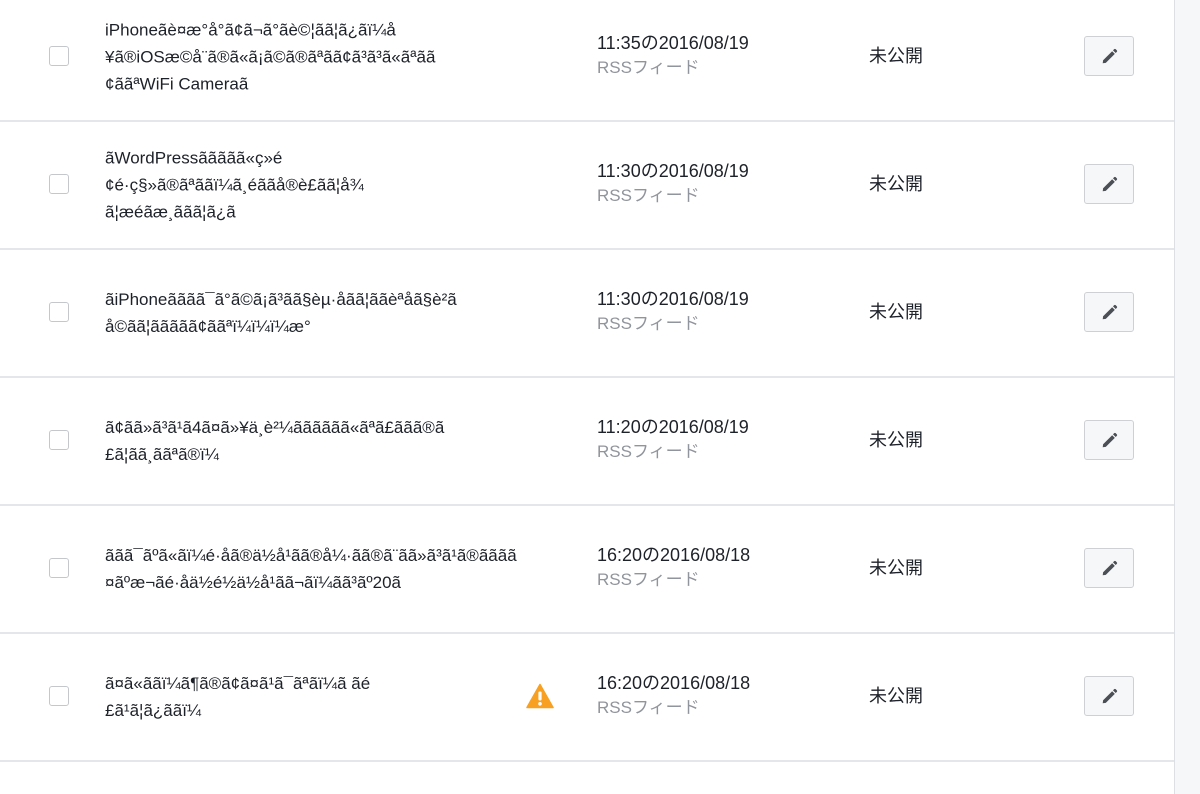 The height and width of the screenshot is (794, 1200). Describe the element at coordinates (673, 43) in the screenshot. I see `post-time: 11:35の2016/08/19` at that location.